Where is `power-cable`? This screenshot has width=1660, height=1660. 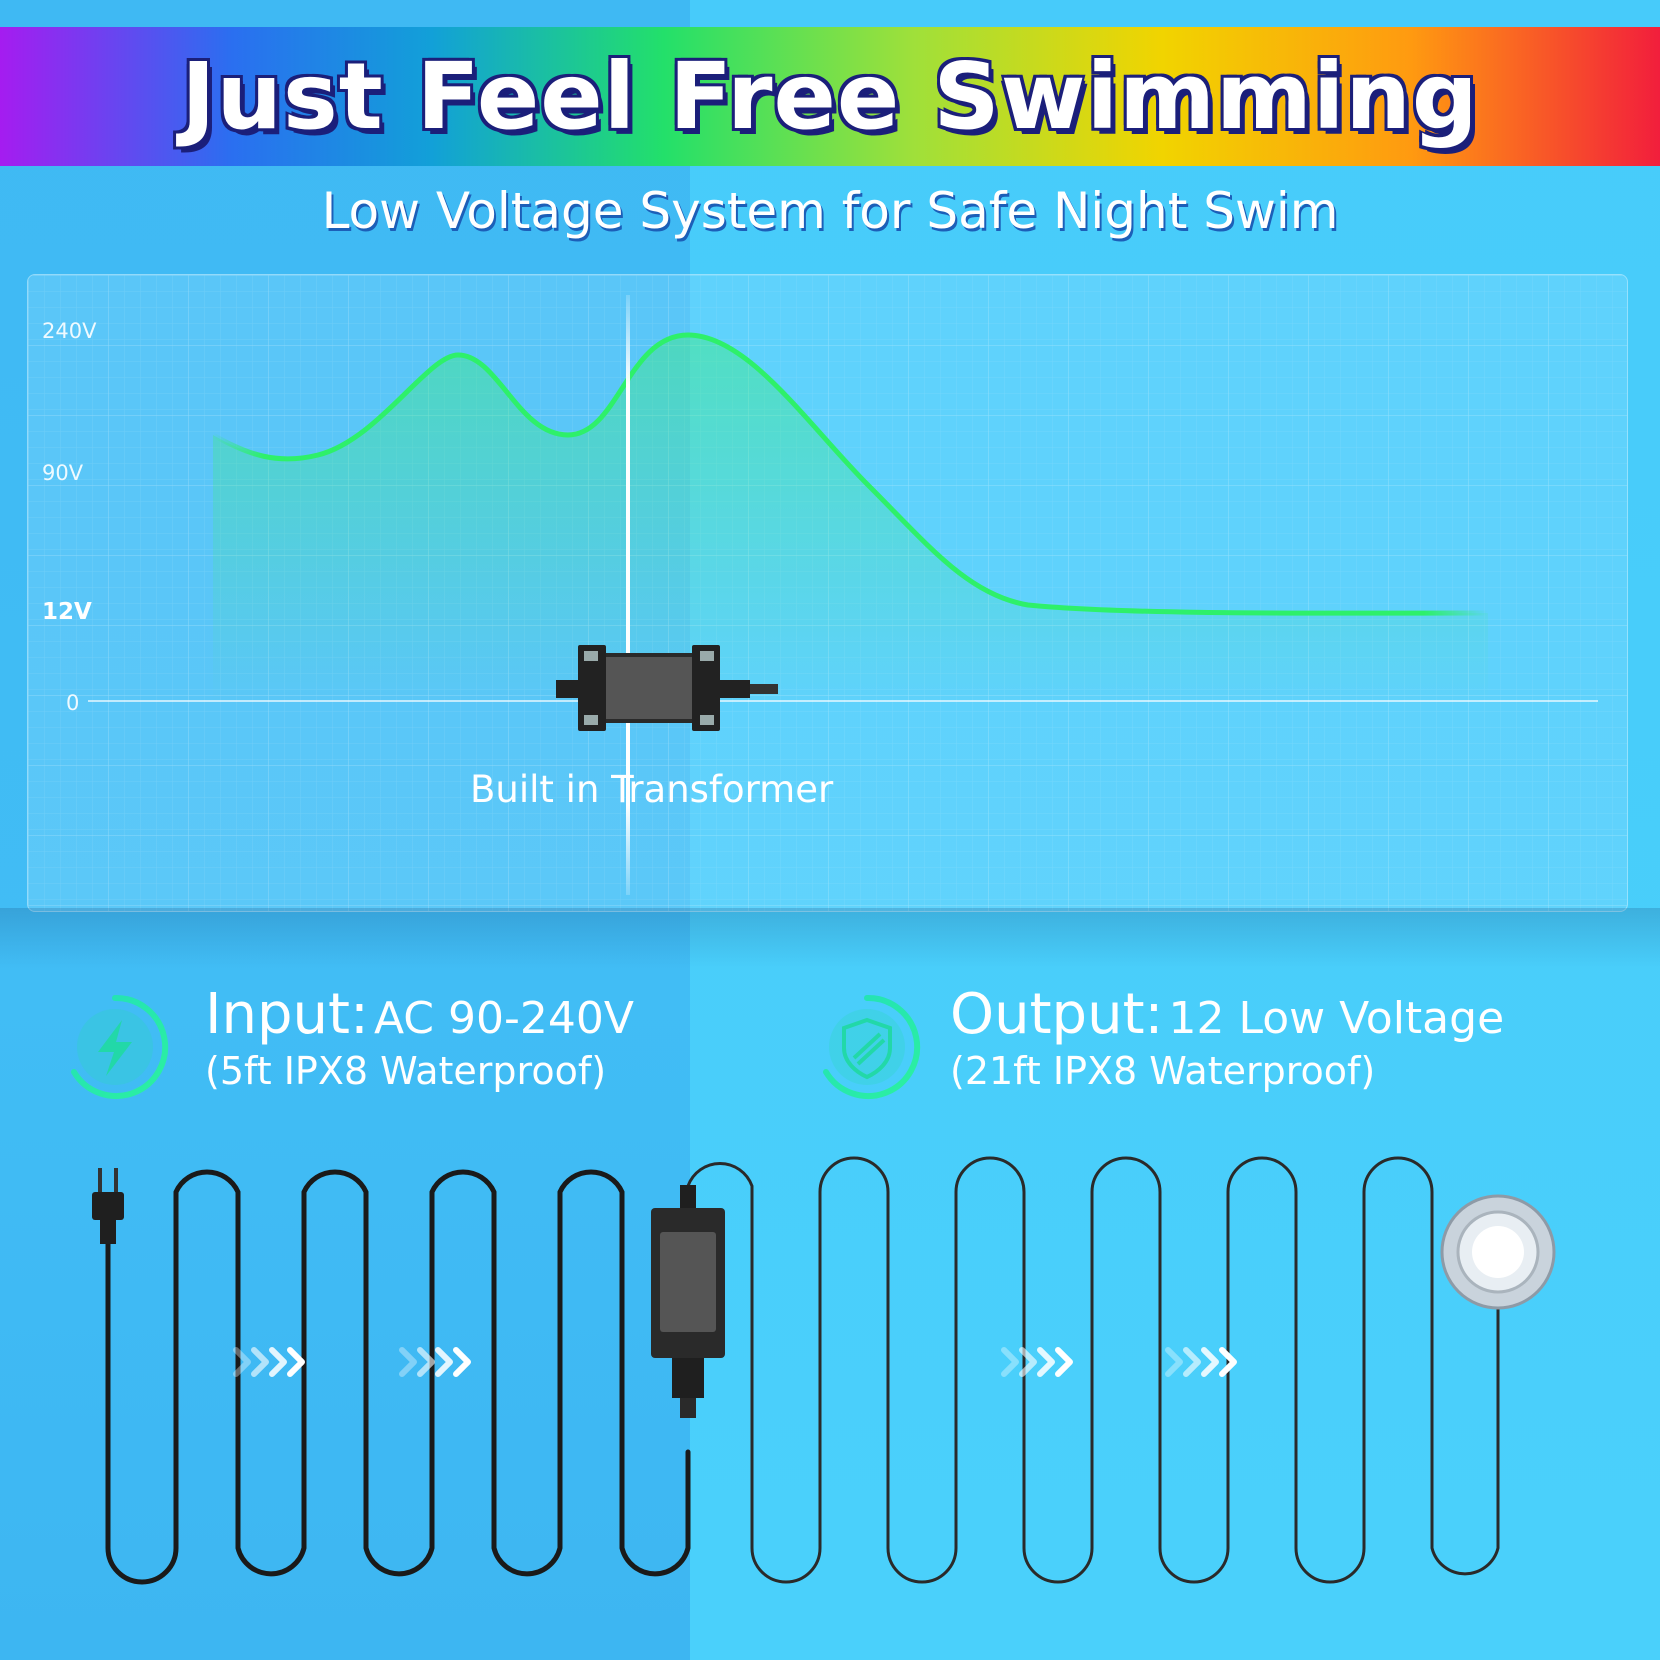 power-cable is located at coordinates (398, 1377).